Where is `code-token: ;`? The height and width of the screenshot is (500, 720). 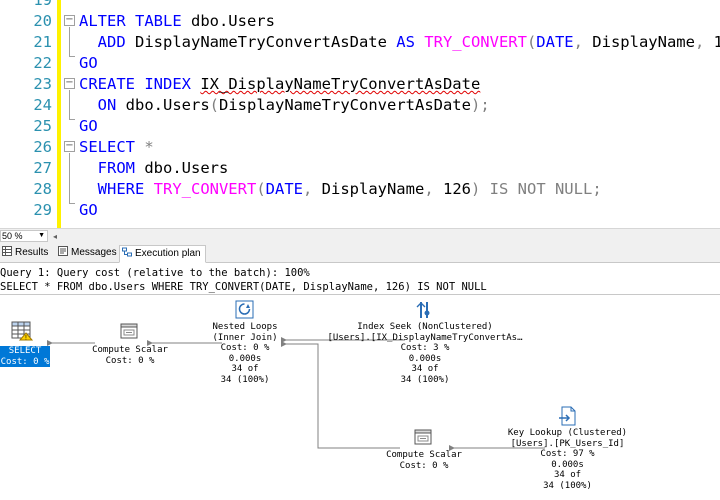 code-token: ; is located at coordinates (597, 189).